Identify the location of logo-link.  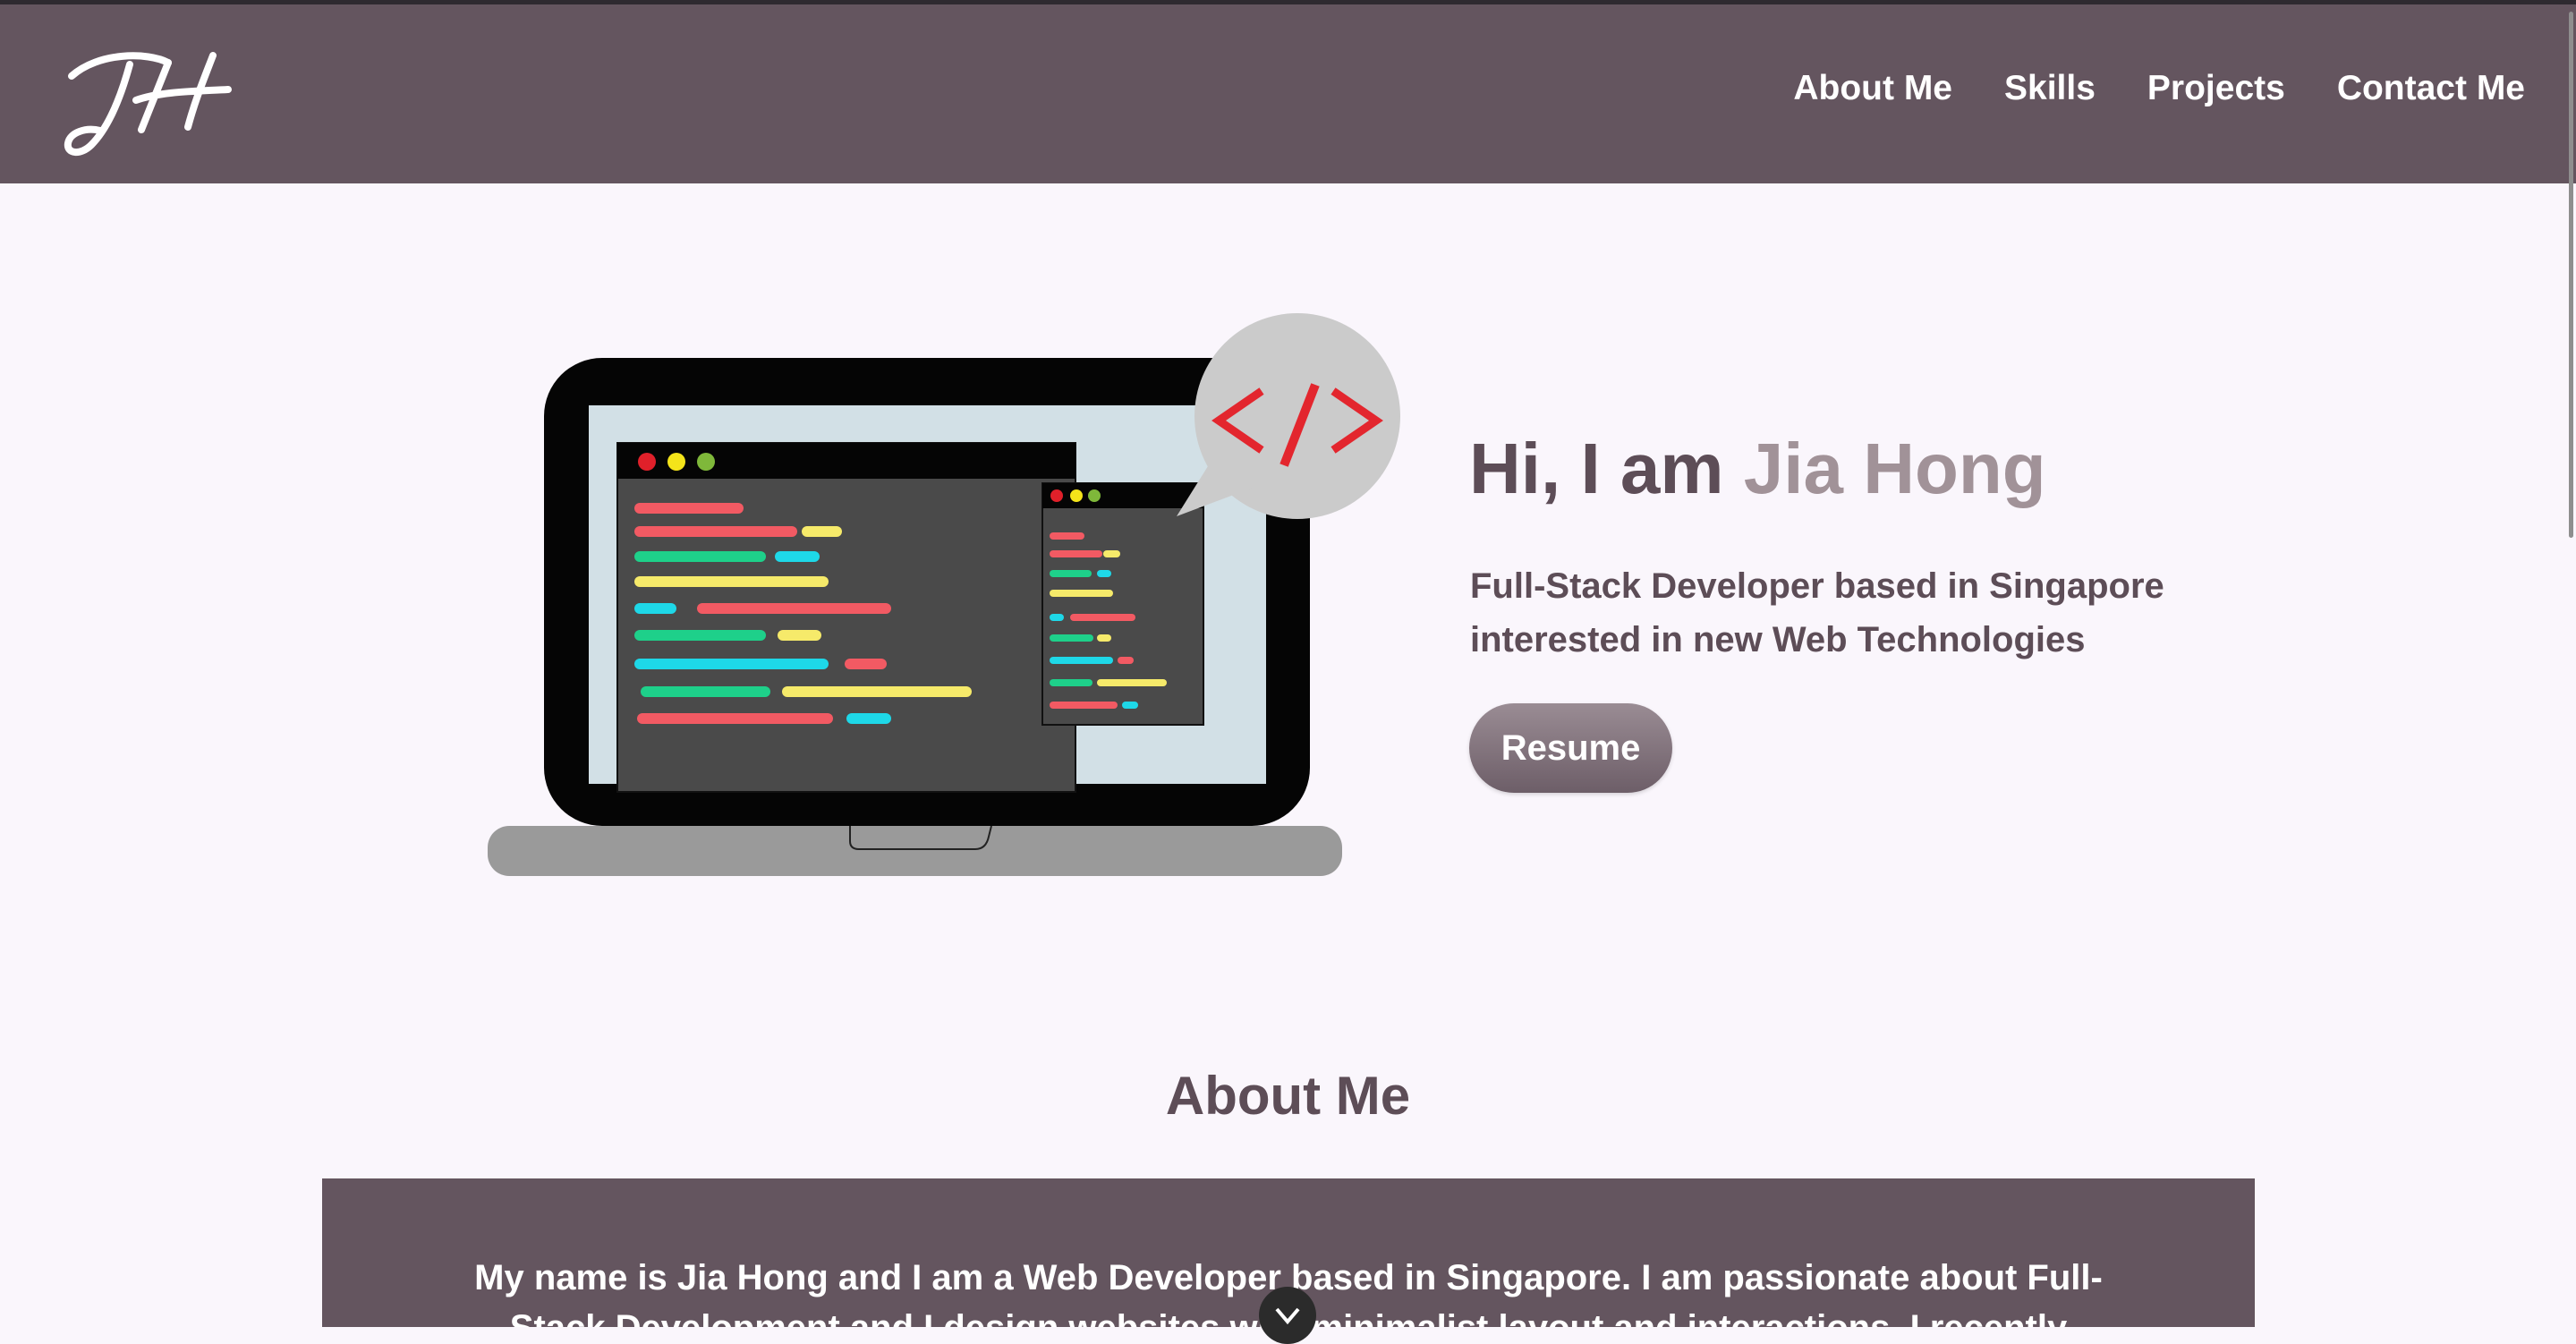
(148, 103).